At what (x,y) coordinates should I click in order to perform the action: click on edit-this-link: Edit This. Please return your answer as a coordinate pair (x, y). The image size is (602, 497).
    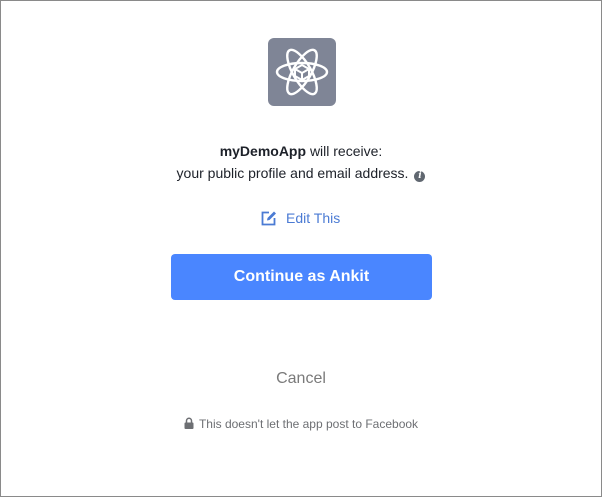
    Looking at the image, I should click on (300, 218).